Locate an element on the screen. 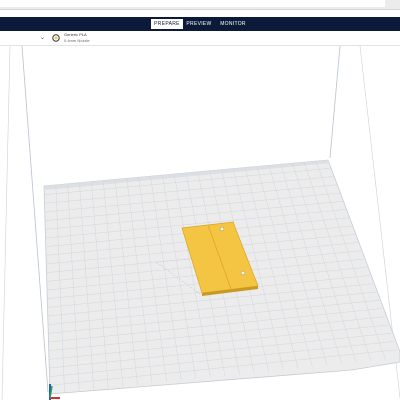 Image resolution: width=400 pixels, height=400 pixels. window-top-strip is located at coordinates (200, 5).